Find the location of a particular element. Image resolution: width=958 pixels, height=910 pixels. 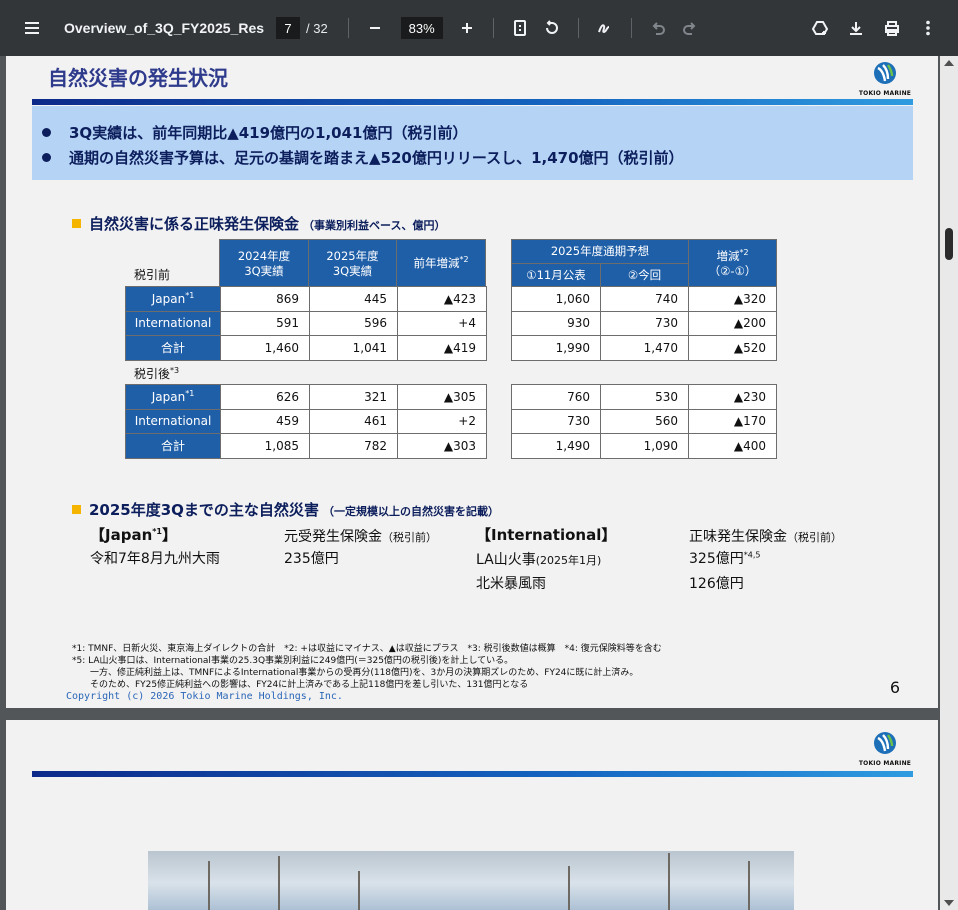

scroll-down-icon is located at coordinates (949, 903).